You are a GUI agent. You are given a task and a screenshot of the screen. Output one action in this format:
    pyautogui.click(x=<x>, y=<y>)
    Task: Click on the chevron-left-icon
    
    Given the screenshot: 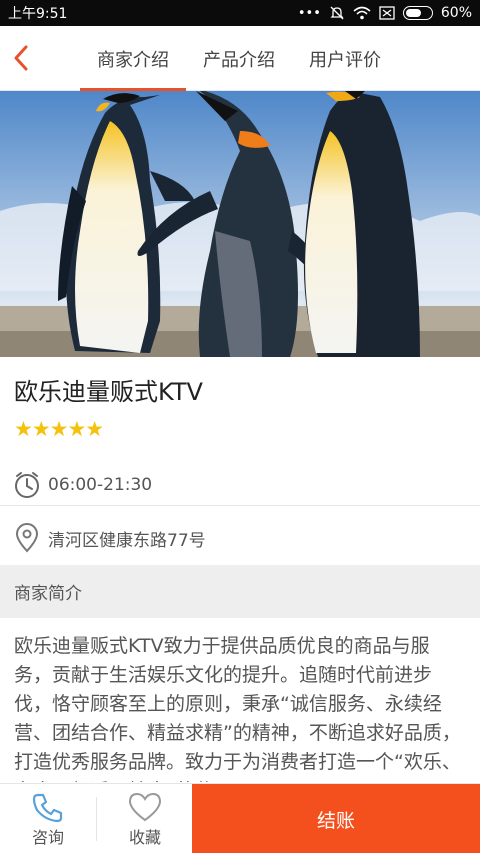 What is the action you would take?
    pyautogui.click(x=21, y=58)
    